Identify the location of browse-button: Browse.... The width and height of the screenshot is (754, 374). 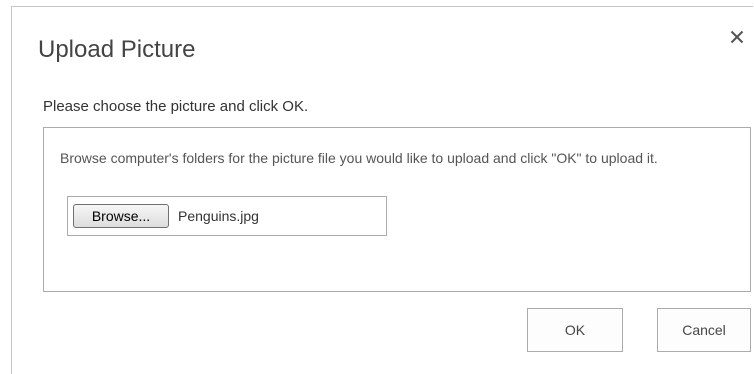
(121, 216).